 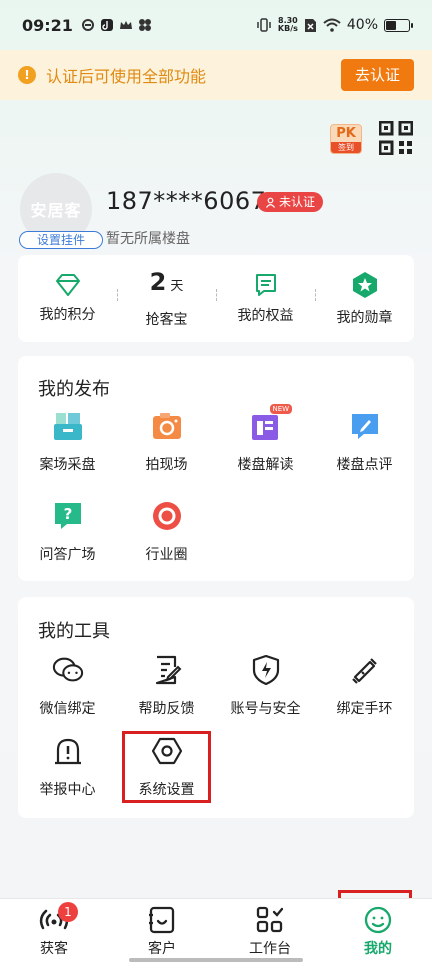 What do you see at coordinates (362, 25) in the screenshot?
I see `battery-percent: 40%` at bounding box center [362, 25].